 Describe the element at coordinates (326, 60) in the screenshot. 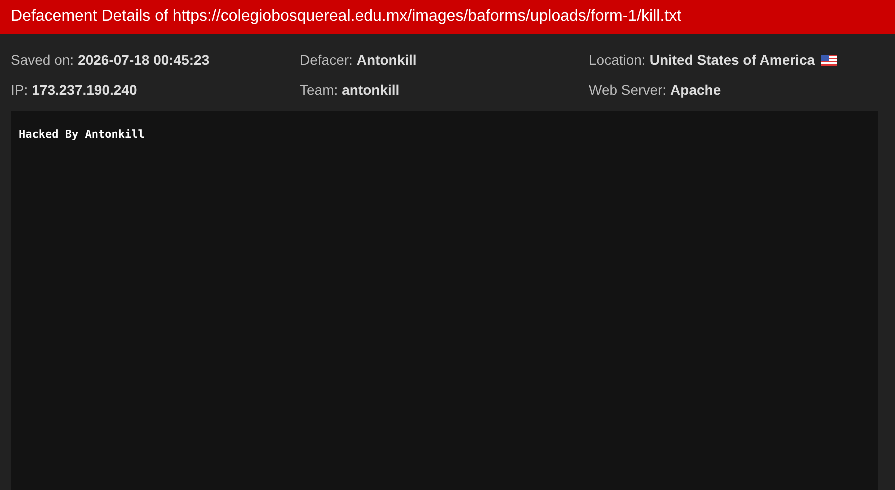

I see `detail-label: Defacer:` at that location.